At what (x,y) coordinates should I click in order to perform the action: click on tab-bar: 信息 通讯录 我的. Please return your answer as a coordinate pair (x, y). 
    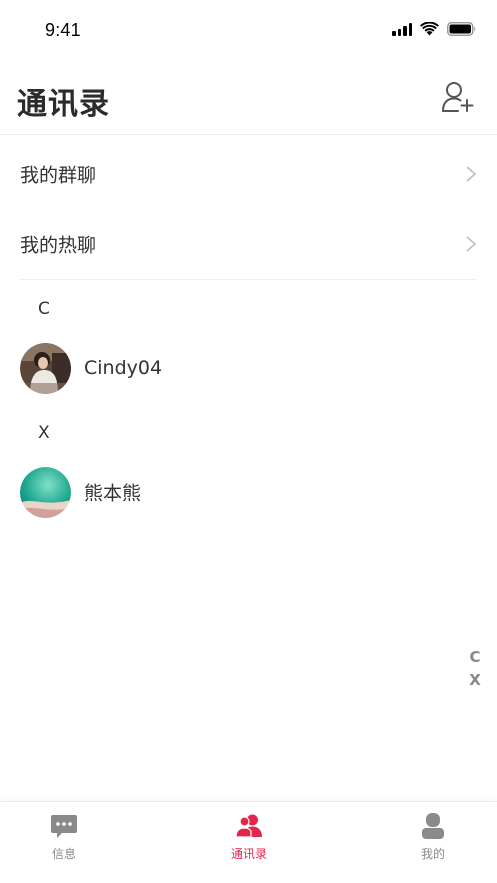
    Looking at the image, I should click on (248, 842).